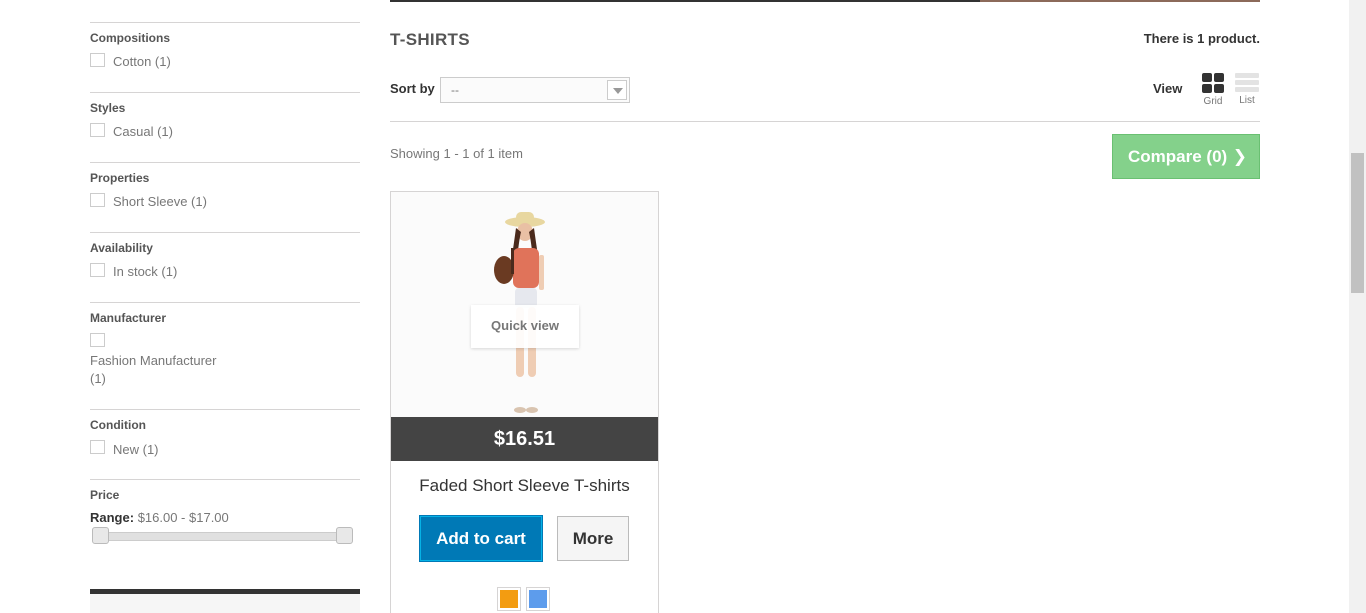 The height and width of the screenshot is (613, 1366). I want to click on price-range-value: $16.00 - $17.00, so click(183, 517).